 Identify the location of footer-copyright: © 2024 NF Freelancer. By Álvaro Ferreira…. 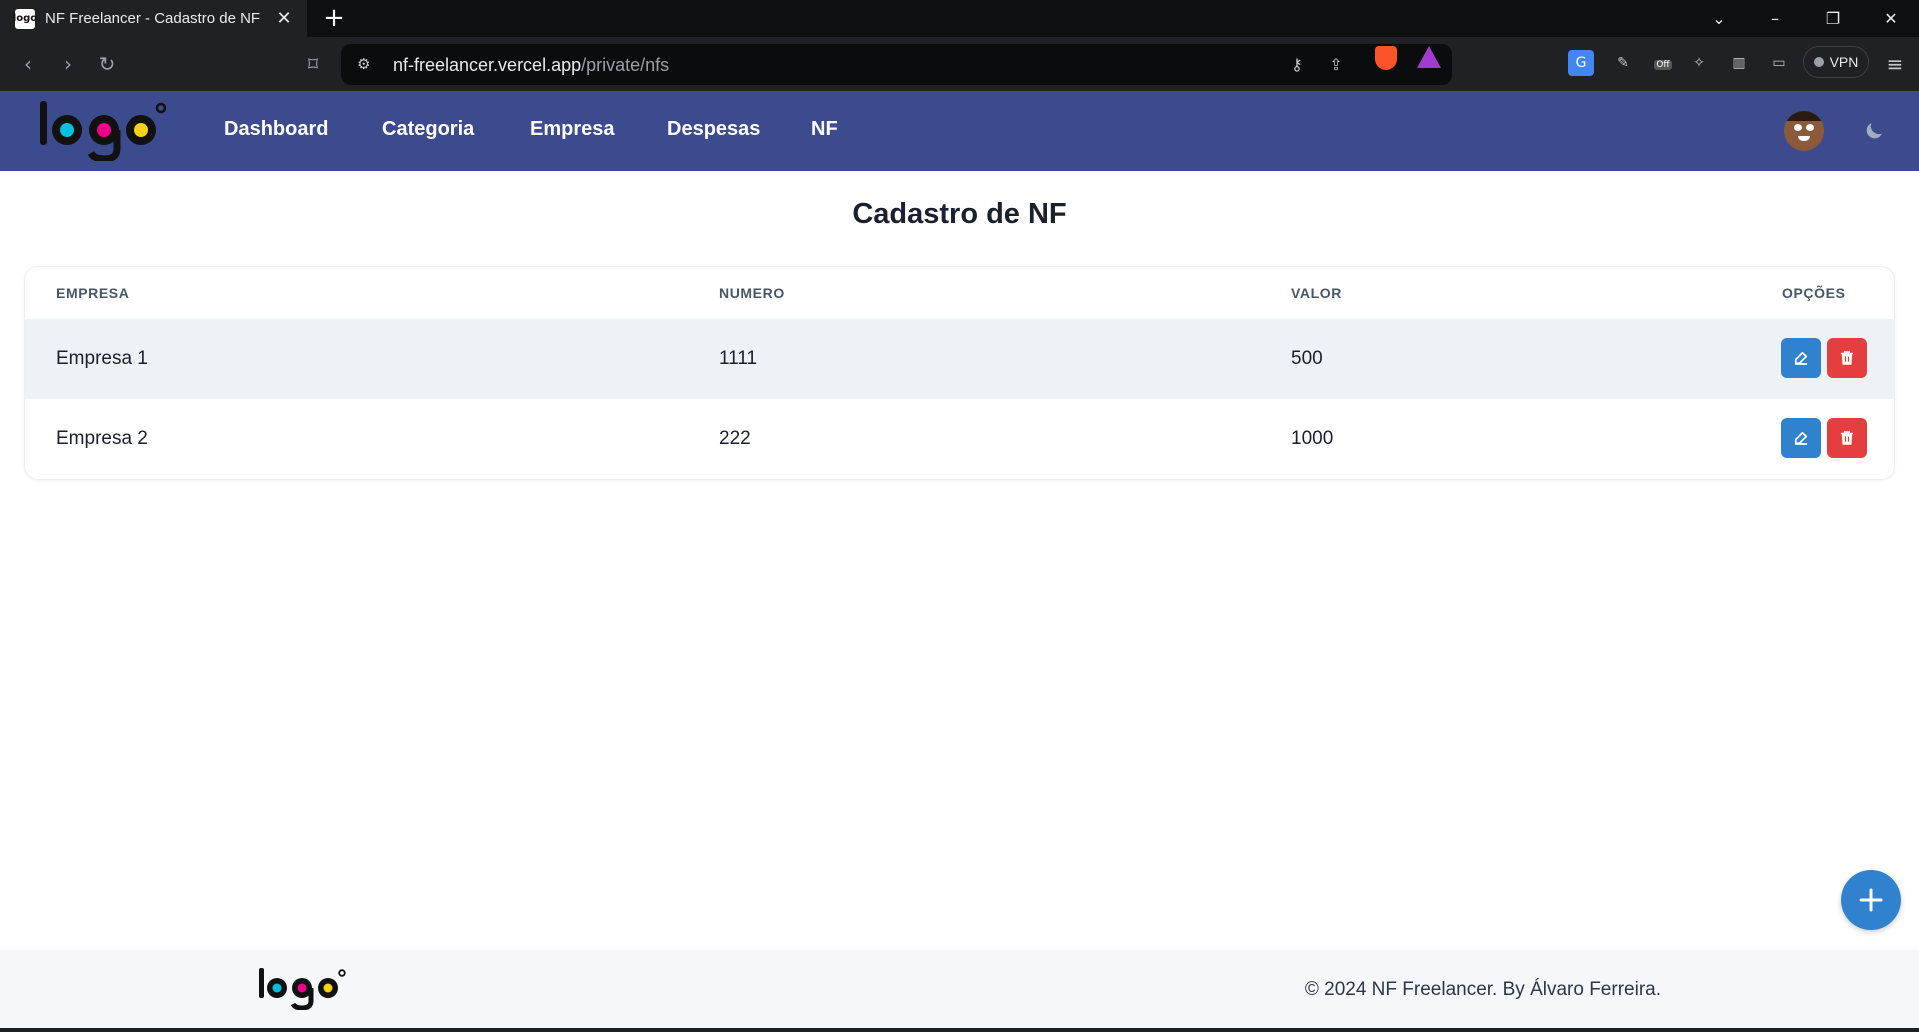
(1482, 989).